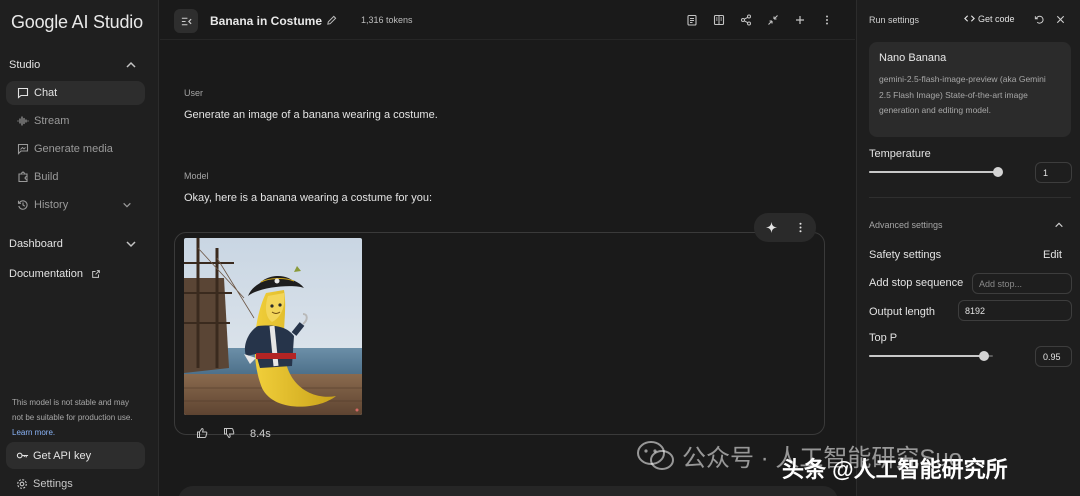 The width and height of the screenshot is (1080, 496). I want to click on temperature-label: Temperature, so click(900, 154).